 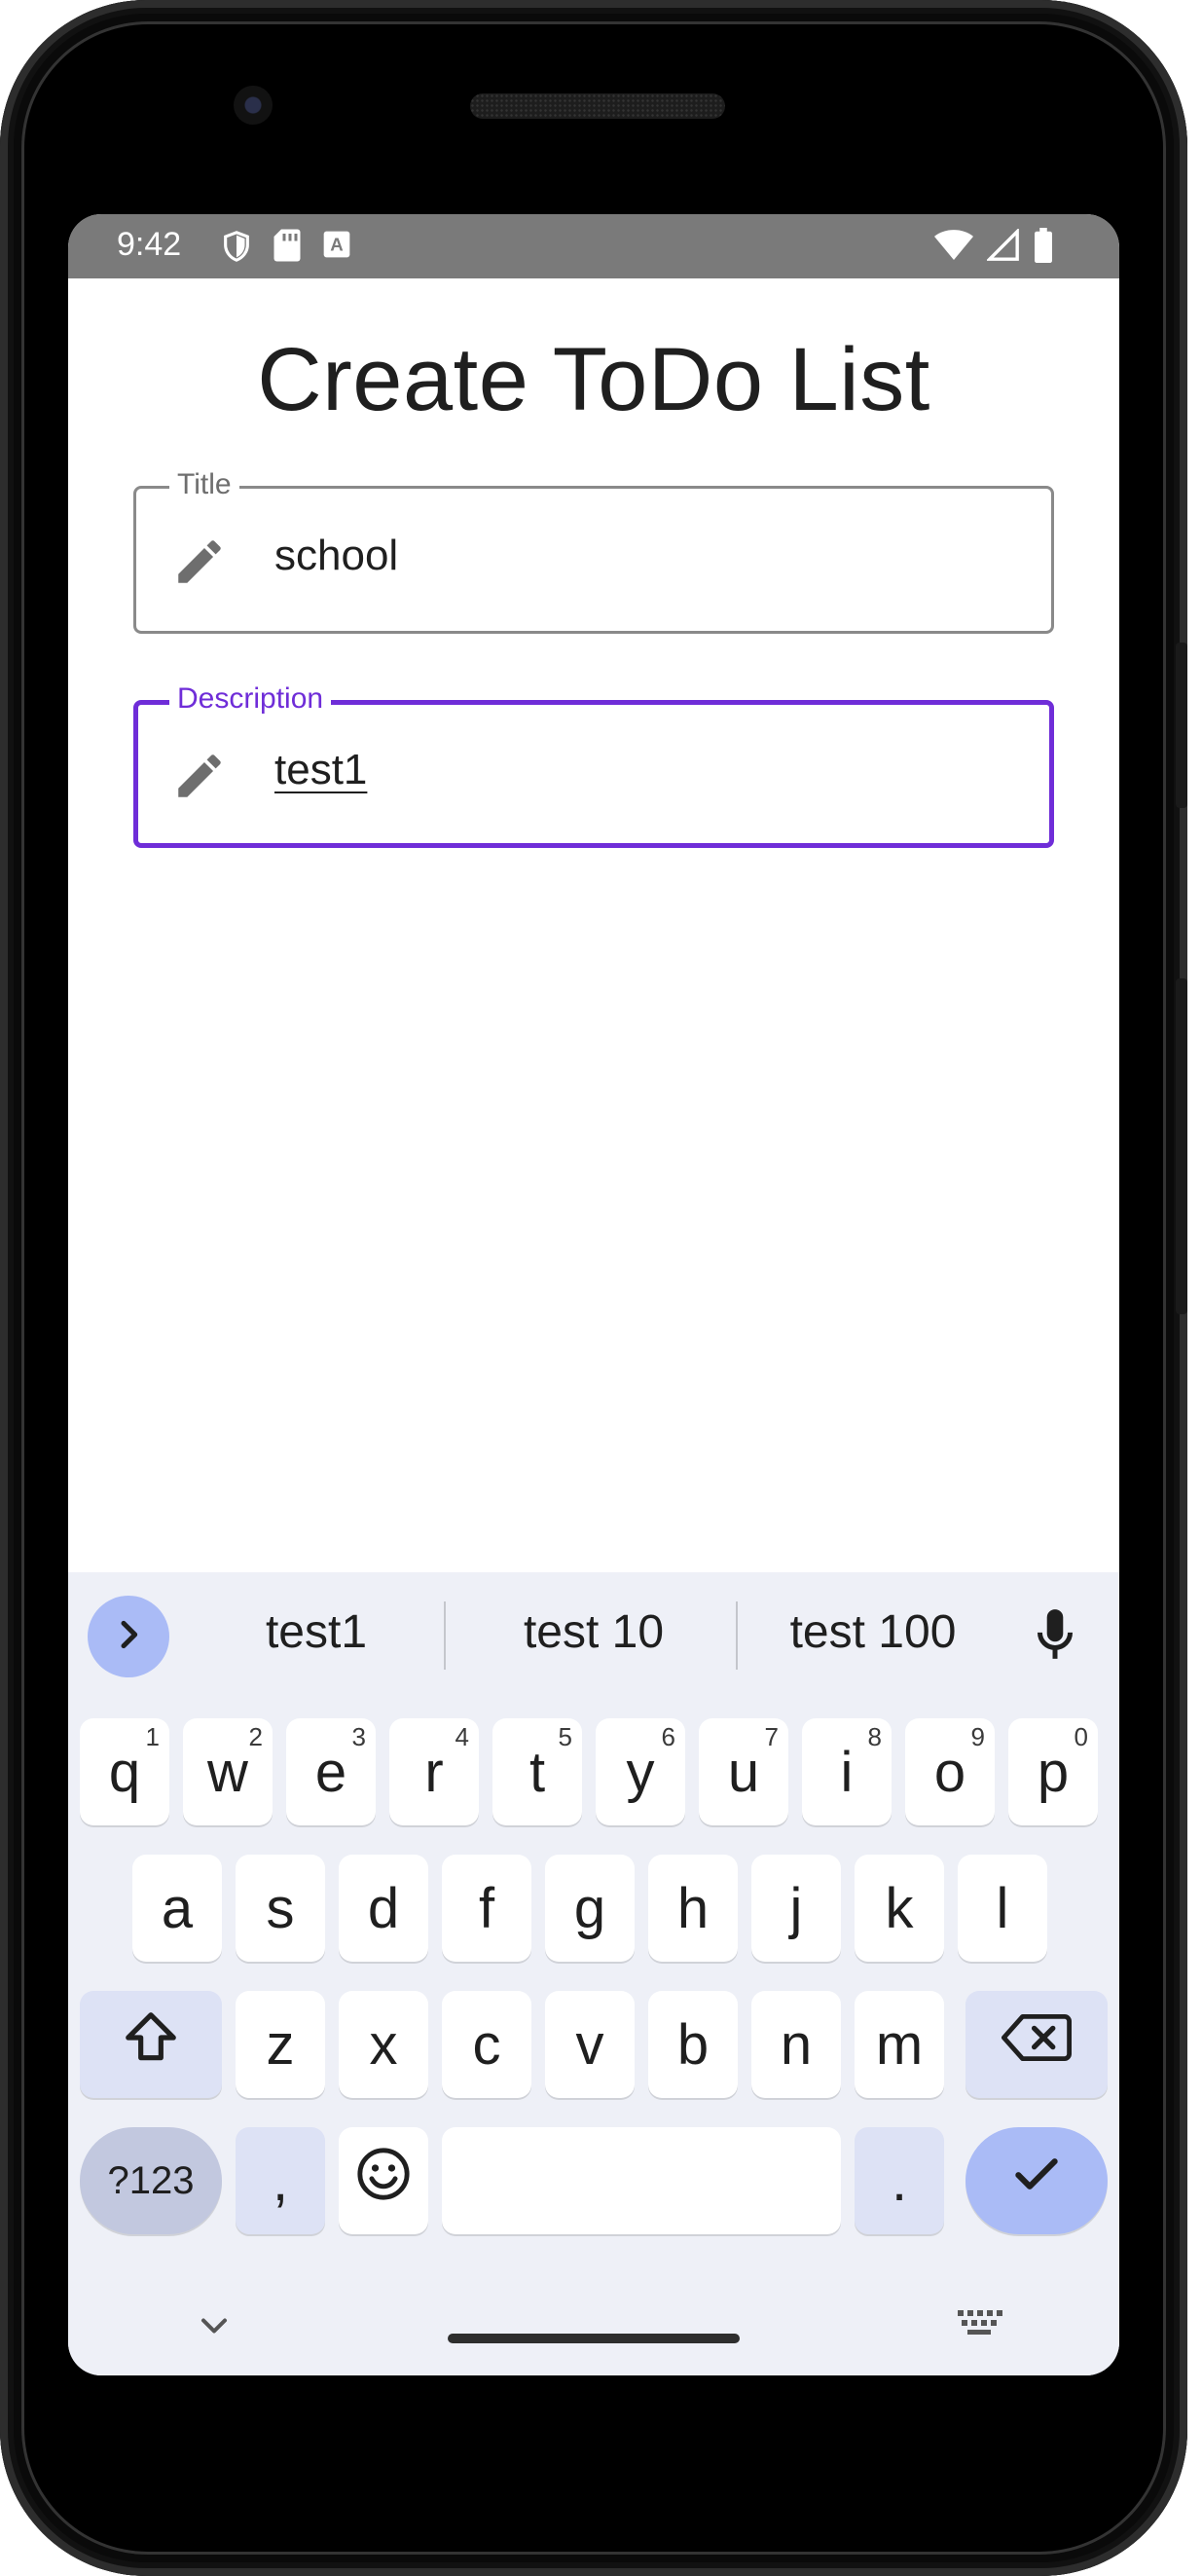 What do you see at coordinates (537, 1771) in the screenshot?
I see `key-t: t5` at bounding box center [537, 1771].